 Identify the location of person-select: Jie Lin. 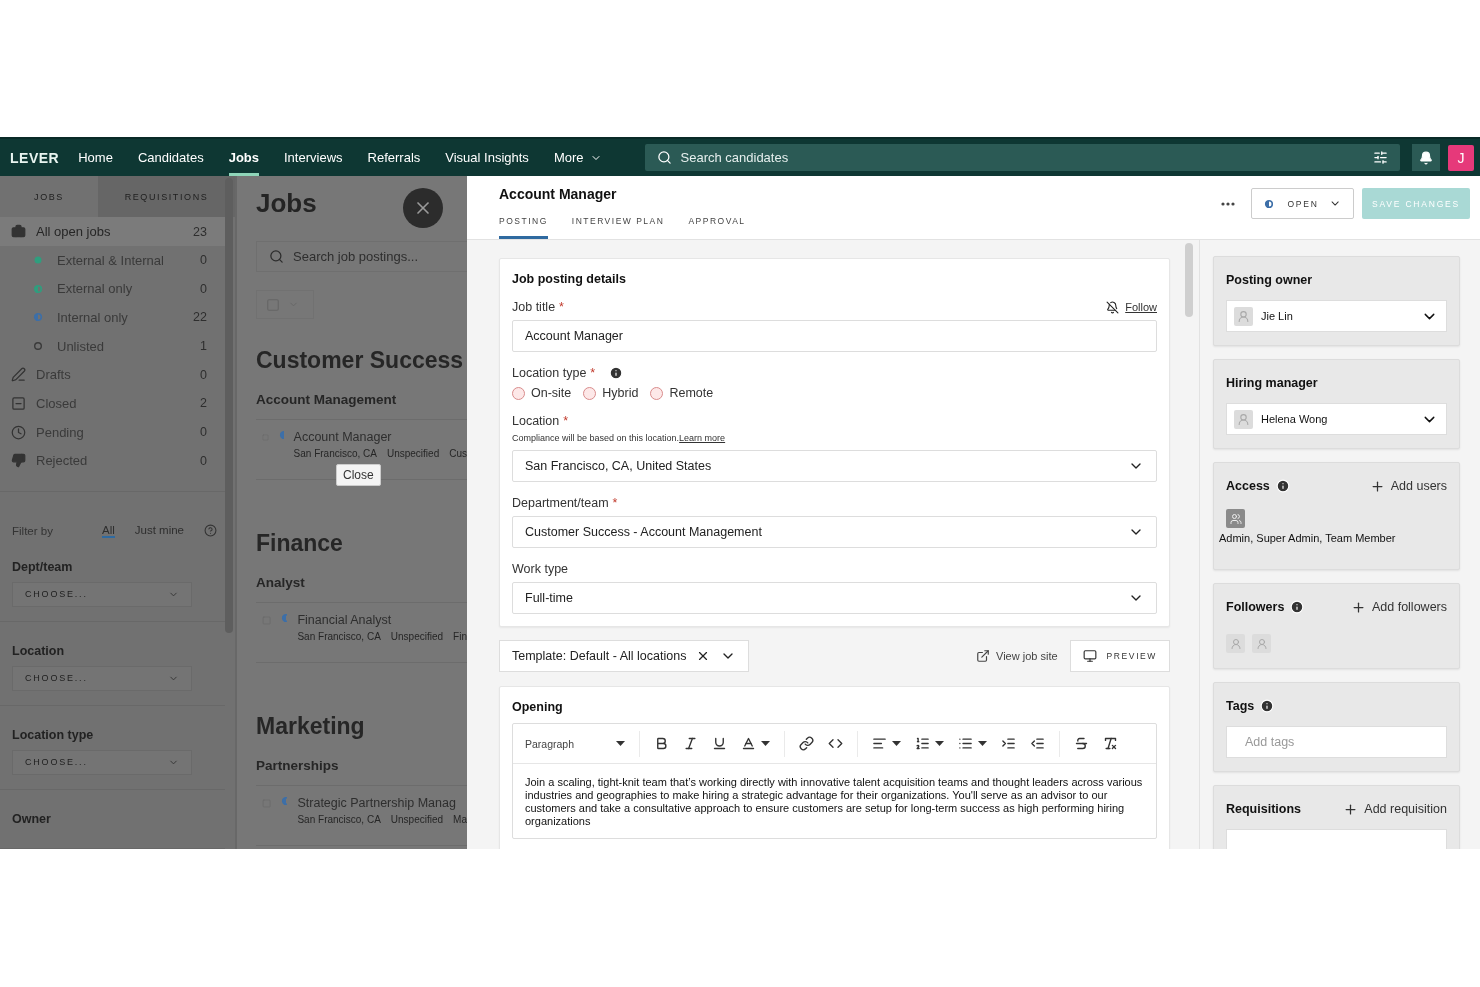
(1336, 316).